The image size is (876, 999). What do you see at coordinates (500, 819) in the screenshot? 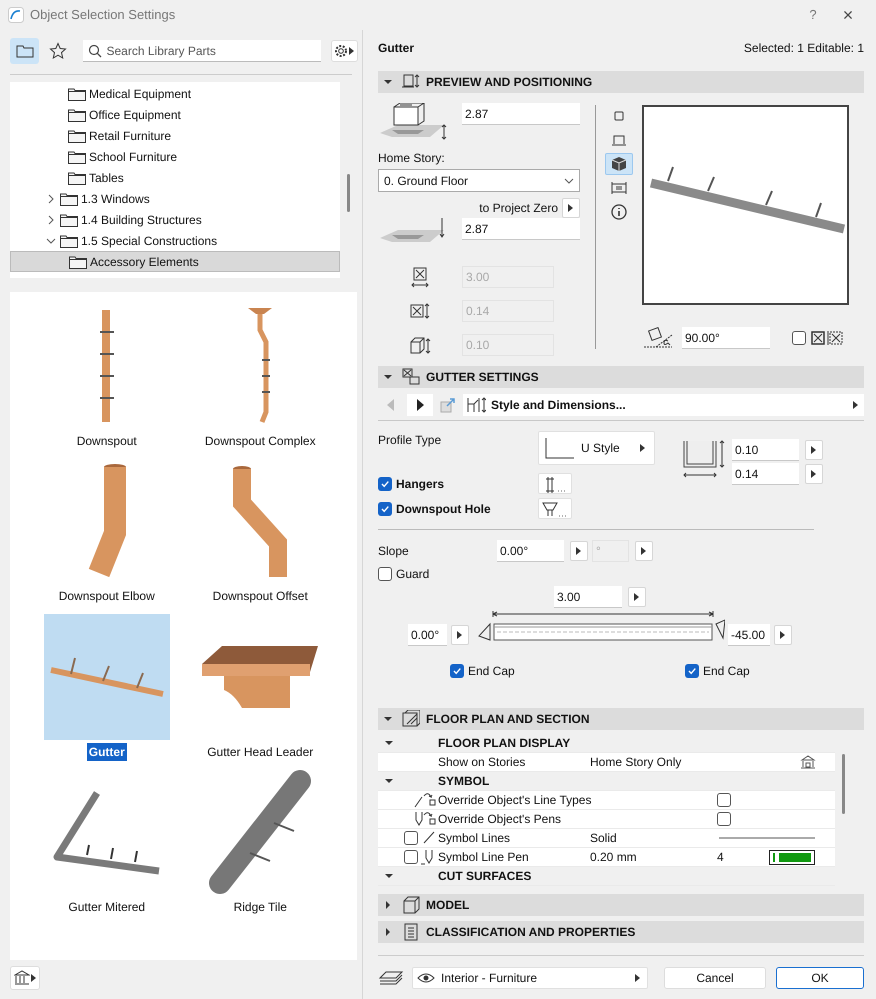
I see `property-label: Override Object's Pens` at bounding box center [500, 819].